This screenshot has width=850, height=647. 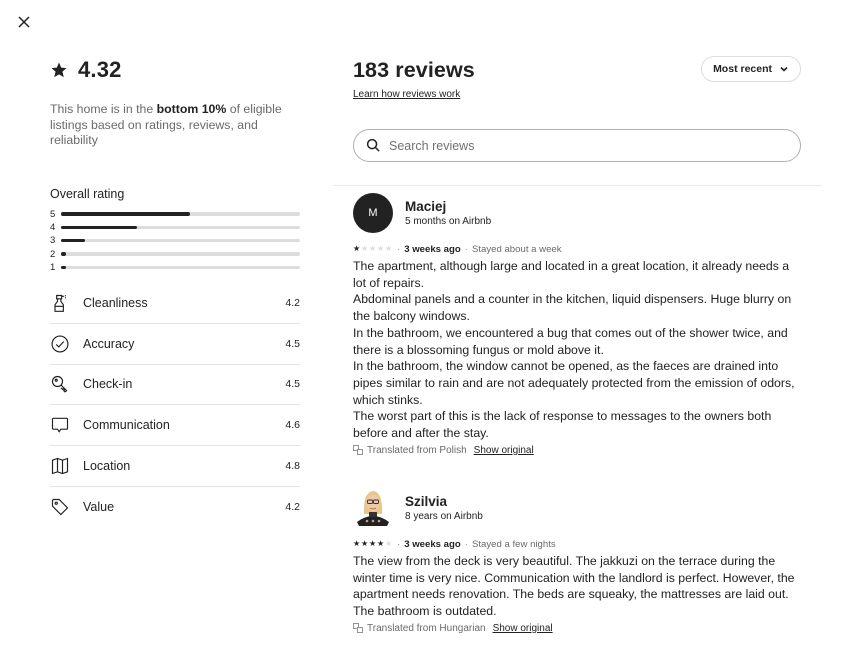 I want to click on spray-bottle-icon, so click(x=66, y=303).